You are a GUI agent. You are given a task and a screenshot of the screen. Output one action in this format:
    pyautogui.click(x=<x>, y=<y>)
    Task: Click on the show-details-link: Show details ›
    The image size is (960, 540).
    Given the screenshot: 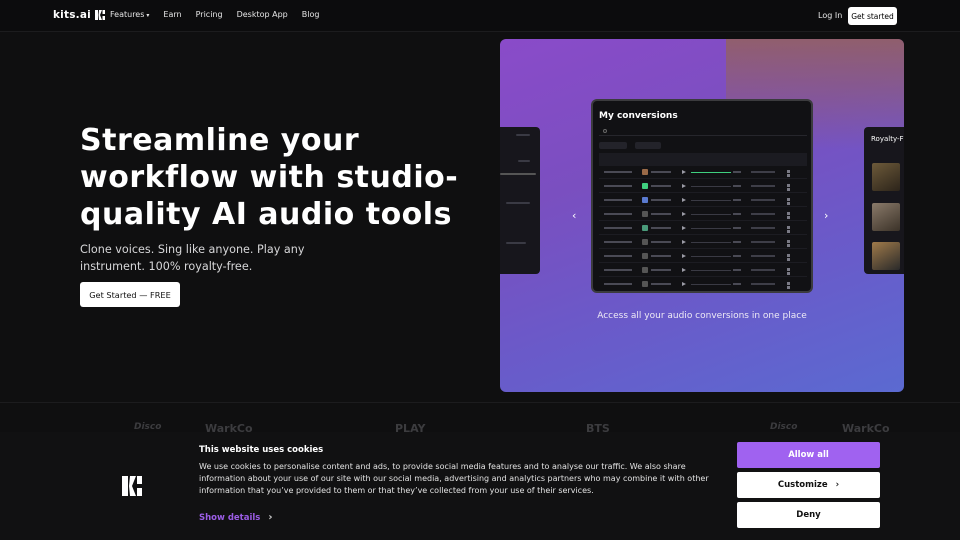 What is the action you would take?
    pyautogui.click(x=235, y=517)
    